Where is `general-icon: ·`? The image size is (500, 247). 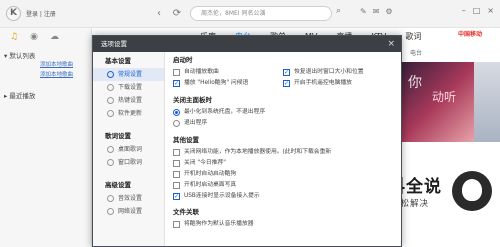 general-icon: · is located at coordinates (110, 74).